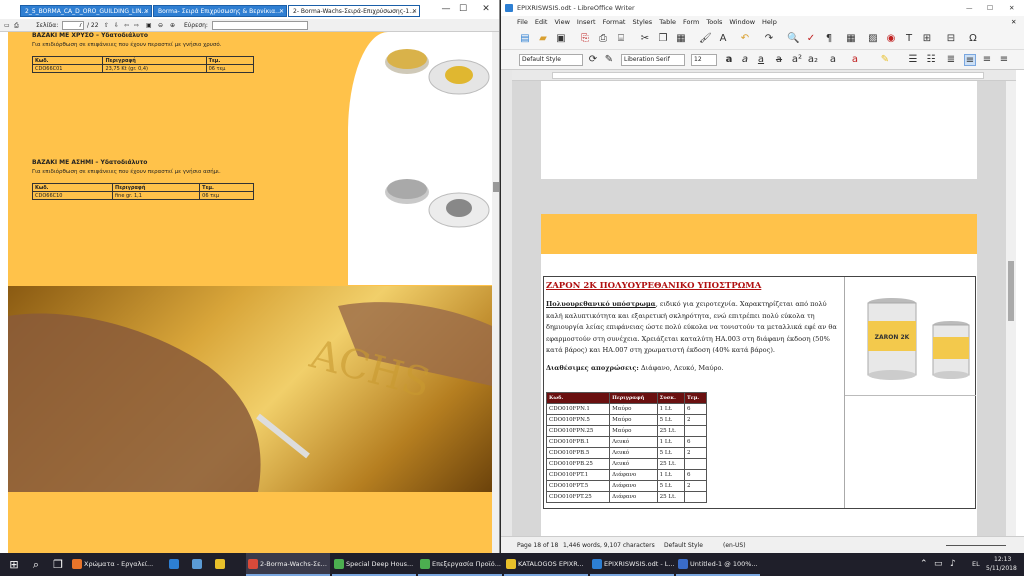 This screenshot has height=576, width=1024. What do you see at coordinates (16, 25) in the screenshot?
I see `print-icon: ⎙` at bounding box center [16, 25].